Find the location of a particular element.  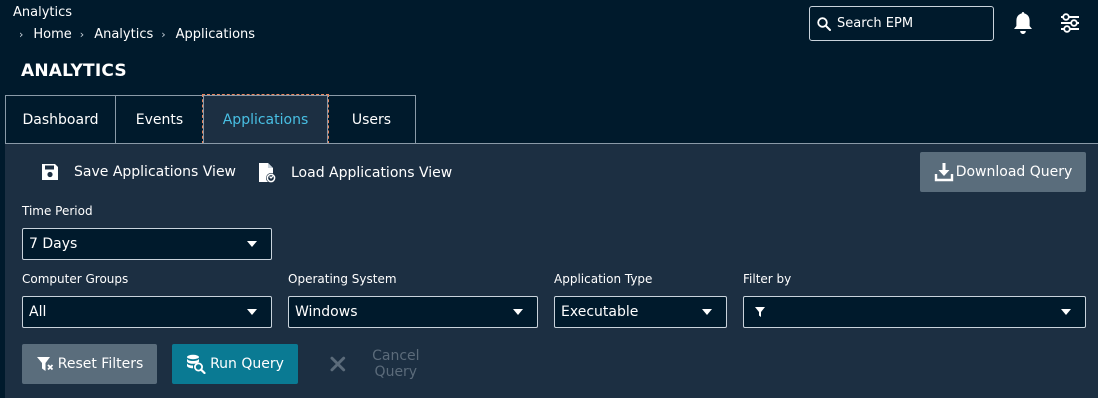

save-icon is located at coordinates (50, 172).